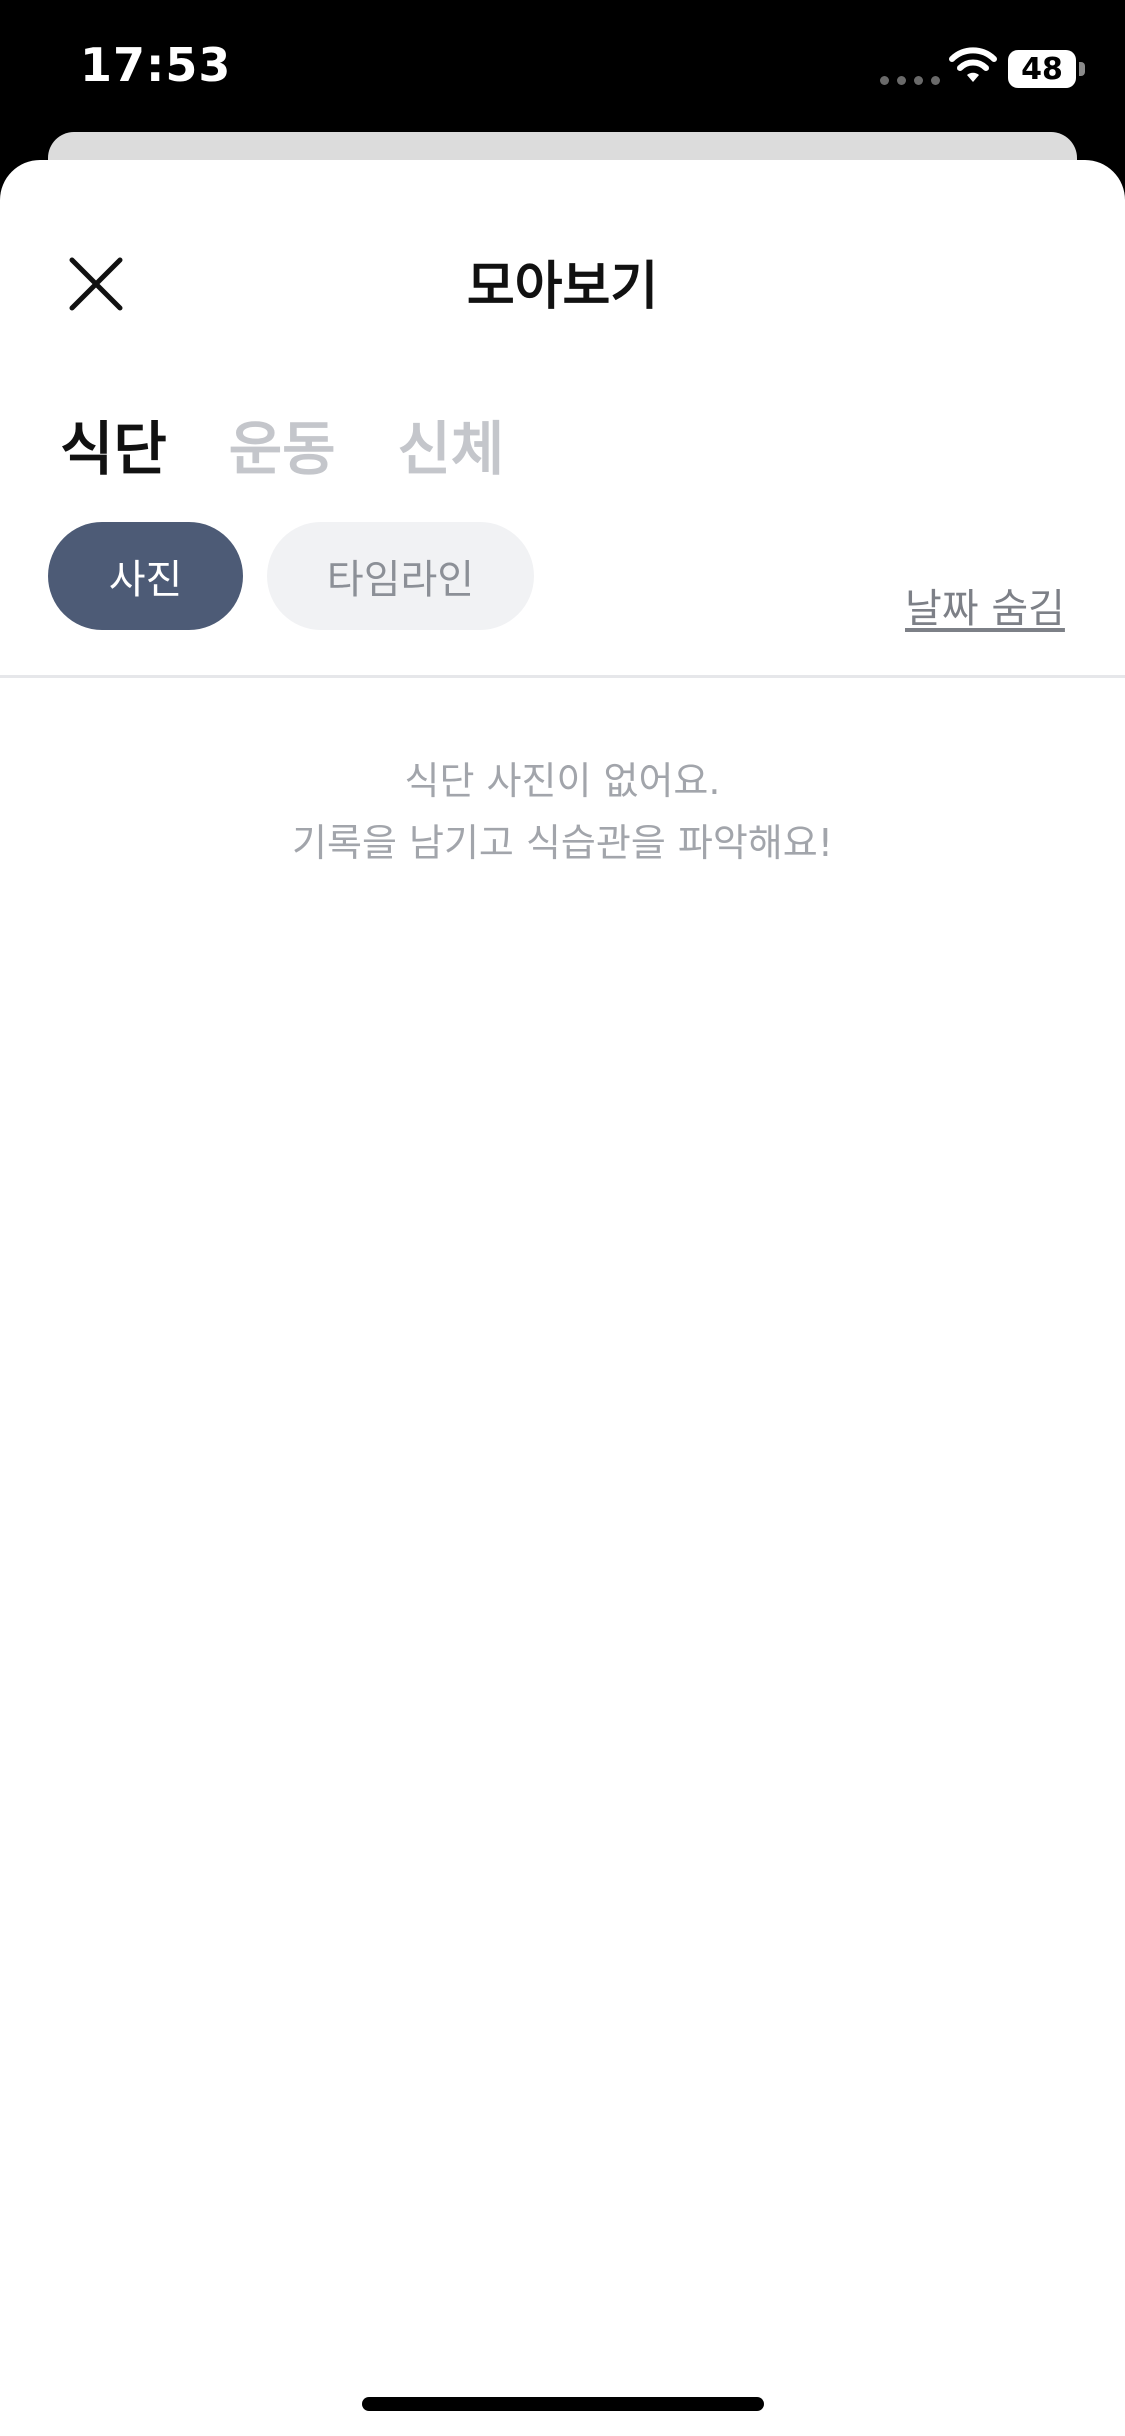 This screenshot has height=2436, width=1125. I want to click on battery-icon: 48, so click(1042, 69).